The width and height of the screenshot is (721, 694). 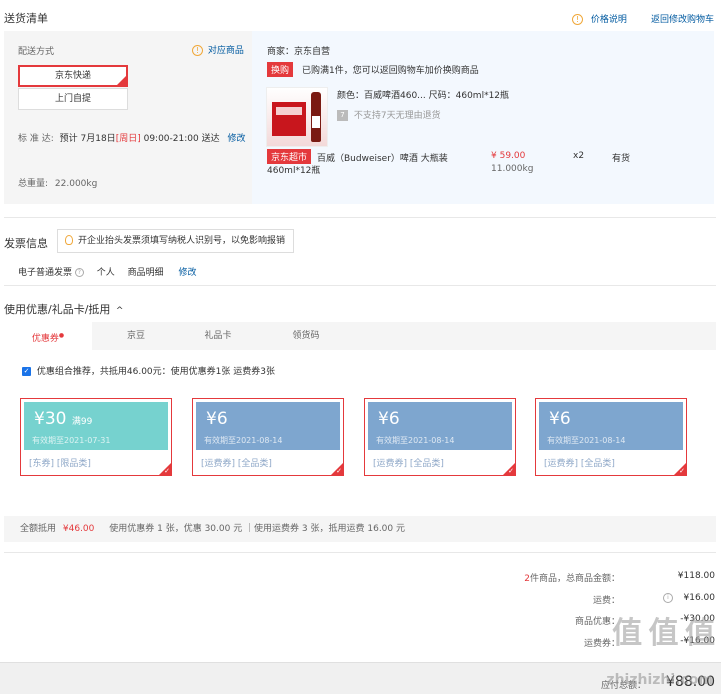 I want to click on product-name: 百威（Budweiser）啤酒 大瓶装, so click(x=382, y=157).